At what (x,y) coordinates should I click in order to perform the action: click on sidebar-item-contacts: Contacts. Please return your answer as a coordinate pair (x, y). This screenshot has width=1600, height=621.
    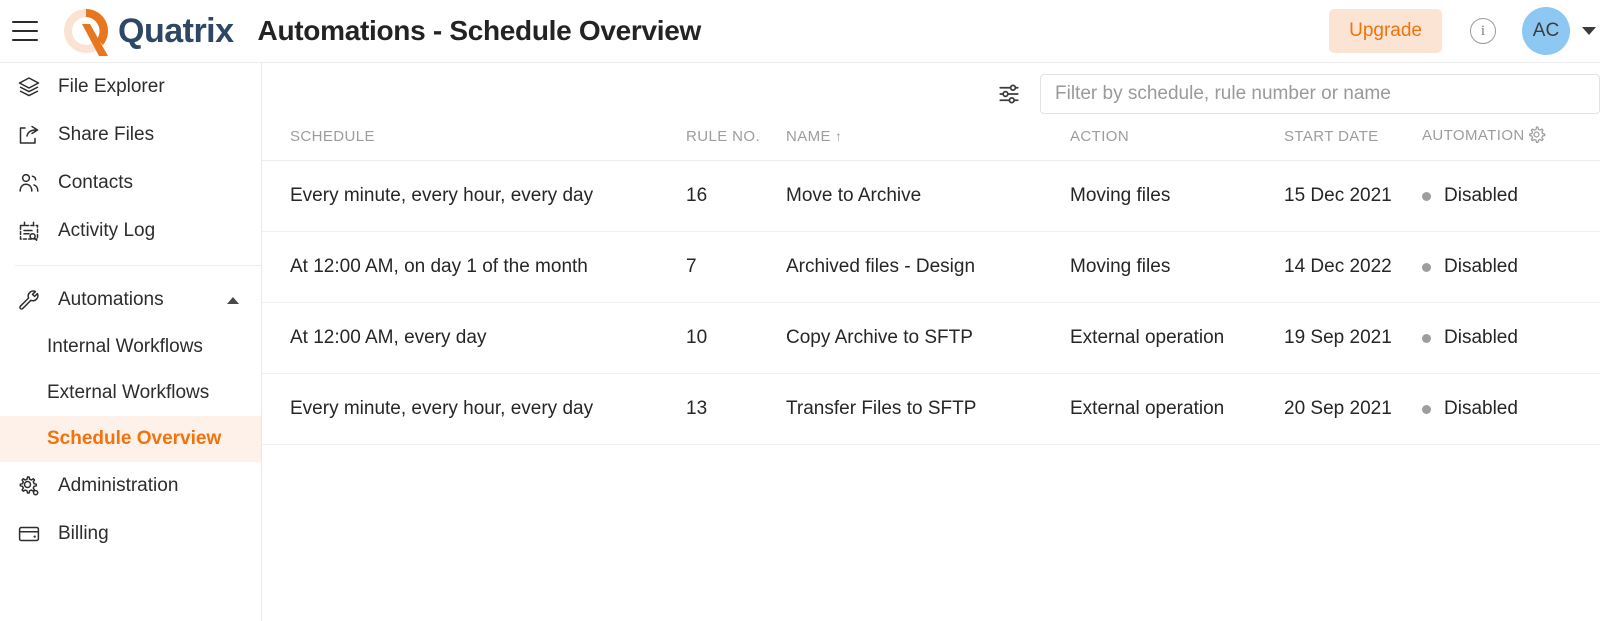
    Looking at the image, I should click on (130, 183).